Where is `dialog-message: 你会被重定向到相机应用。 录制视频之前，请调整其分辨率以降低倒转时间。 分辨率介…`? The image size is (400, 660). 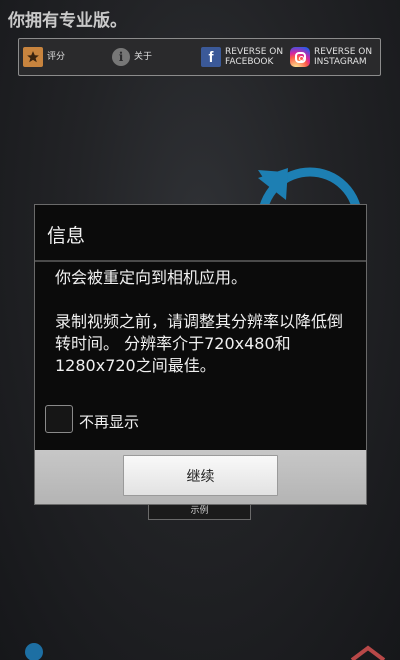
dialog-message: 你会被重定向到相机应用。 录制视频之前，请调整其分辨率以降低倒转时间。 分辨率介… is located at coordinates (199, 321).